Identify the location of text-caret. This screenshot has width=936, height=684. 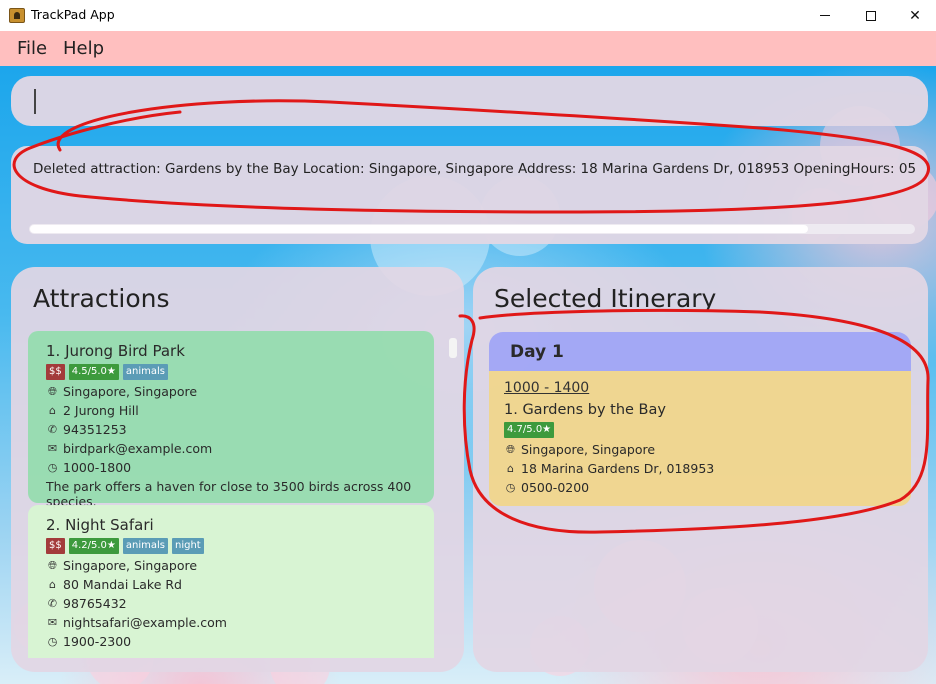
(35, 101).